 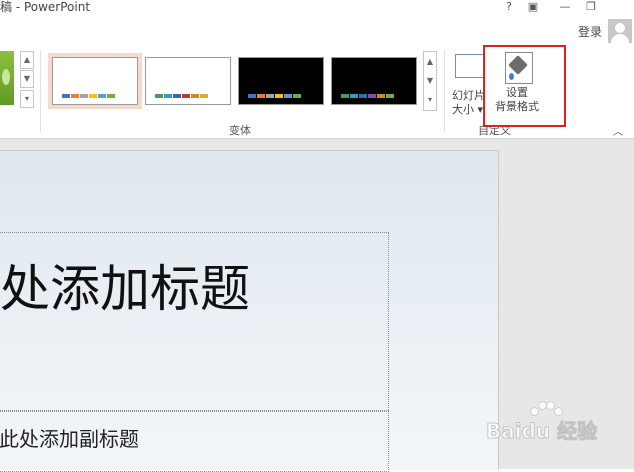 What do you see at coordinates (565, 7) in the screenshot?
I see `minimize-button: —` at bounding box center [565, 7].